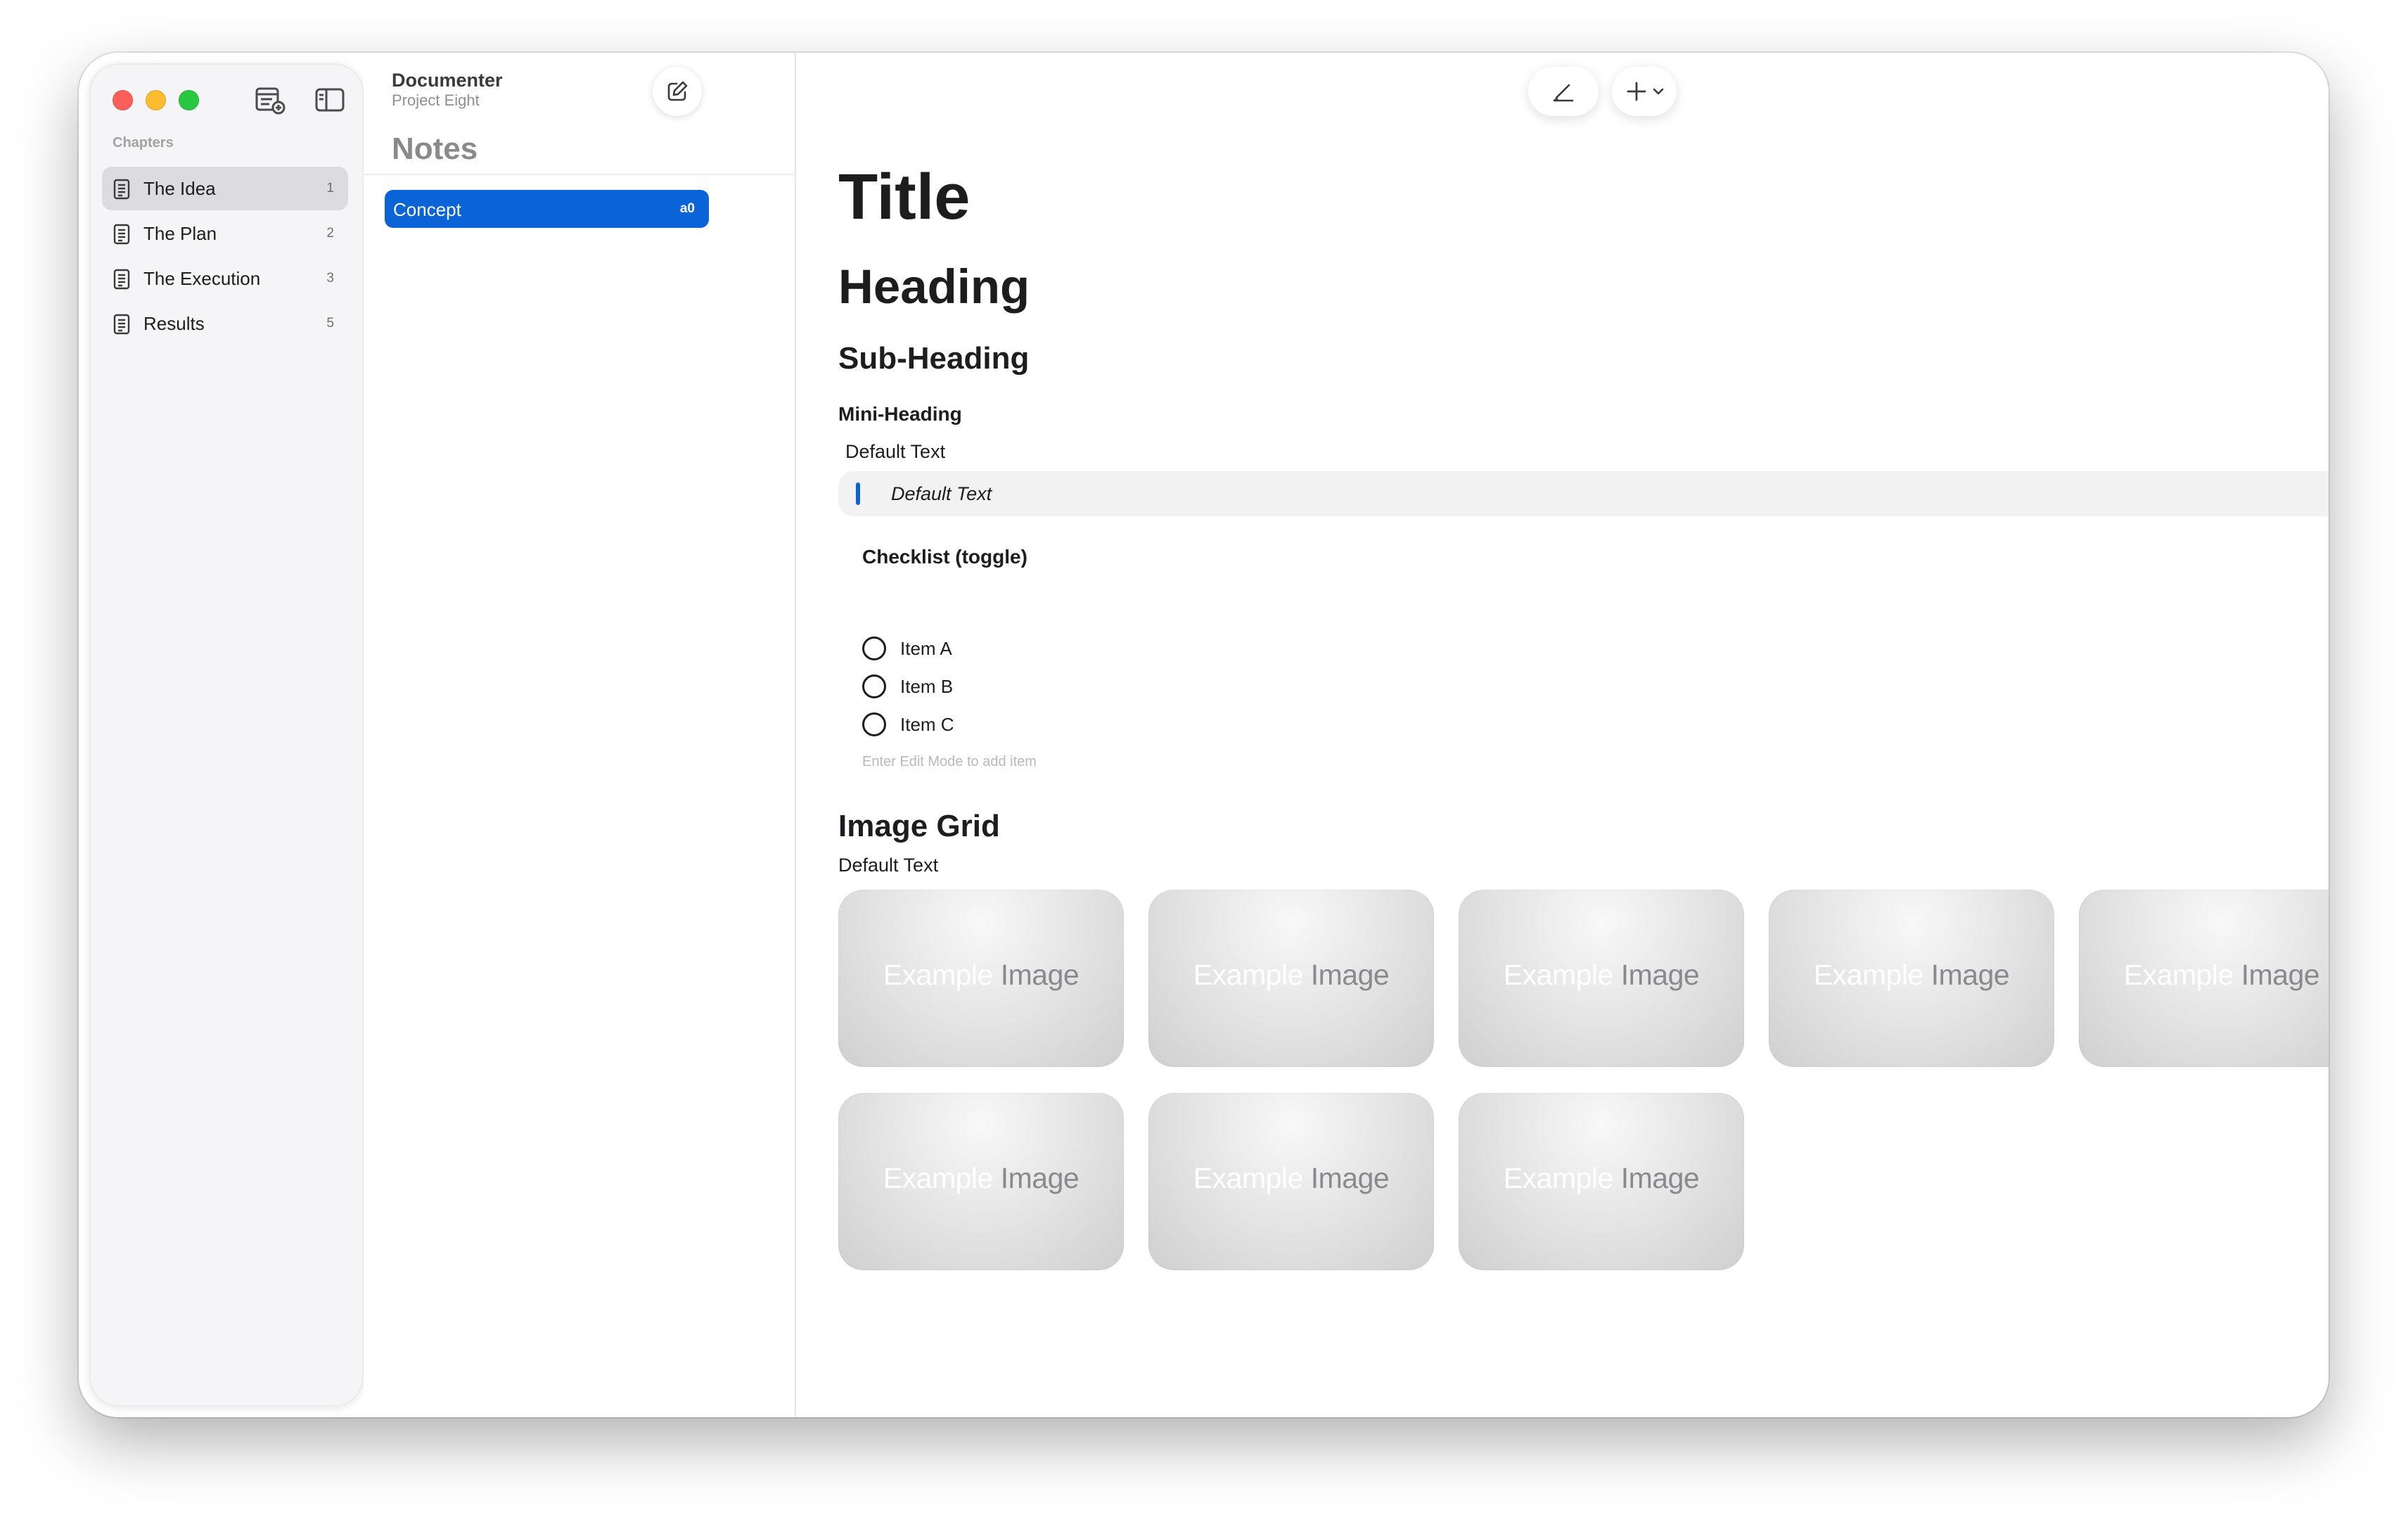 The image size is (2408, 1522). I want to click on chapter-count: 3, so click(330, 278).